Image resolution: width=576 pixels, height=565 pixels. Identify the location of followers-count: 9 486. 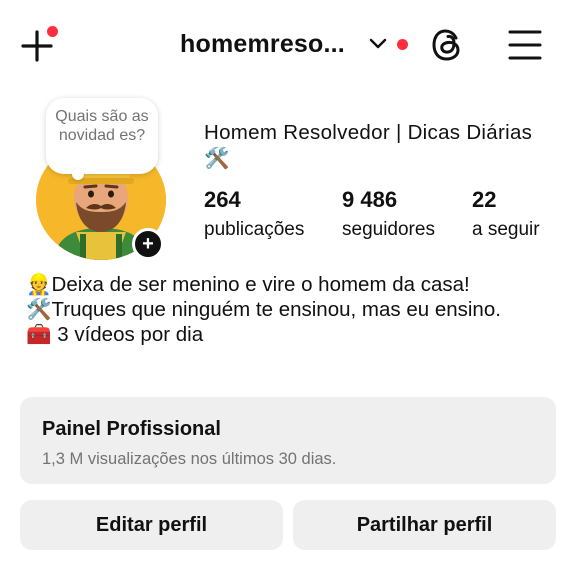
(370, 199).